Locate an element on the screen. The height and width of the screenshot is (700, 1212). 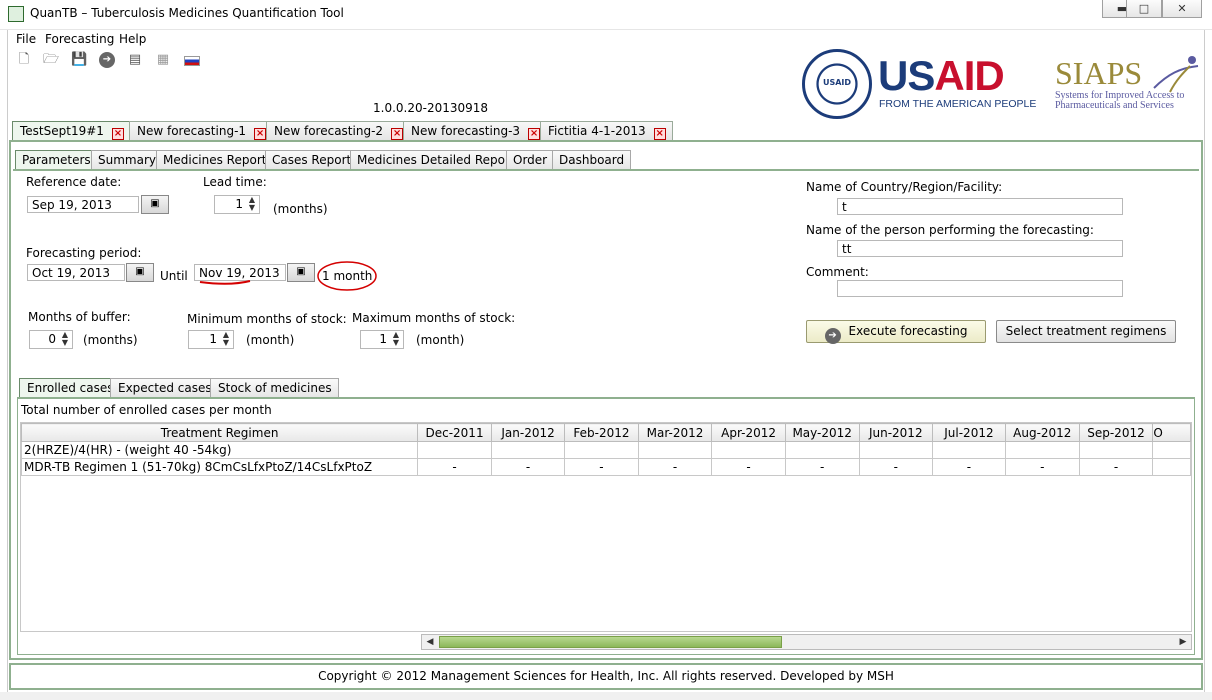
version-label: 1.0.0.20-20130918 is located at coordinates (431, 108).